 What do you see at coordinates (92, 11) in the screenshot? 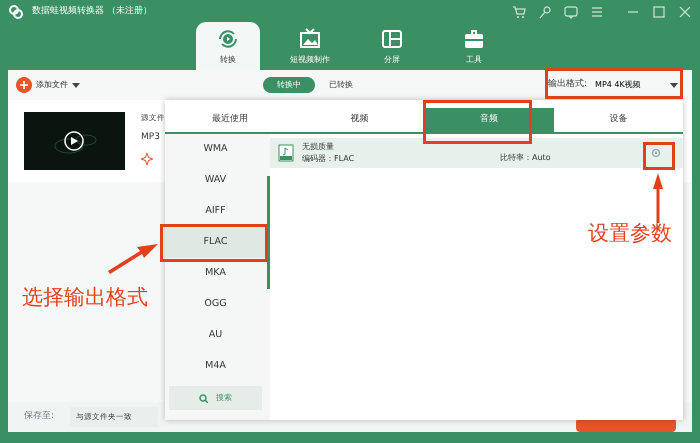
I see `window-title: 数据蛙视频转换器 （未注册）` at bounding box center [92, 11].